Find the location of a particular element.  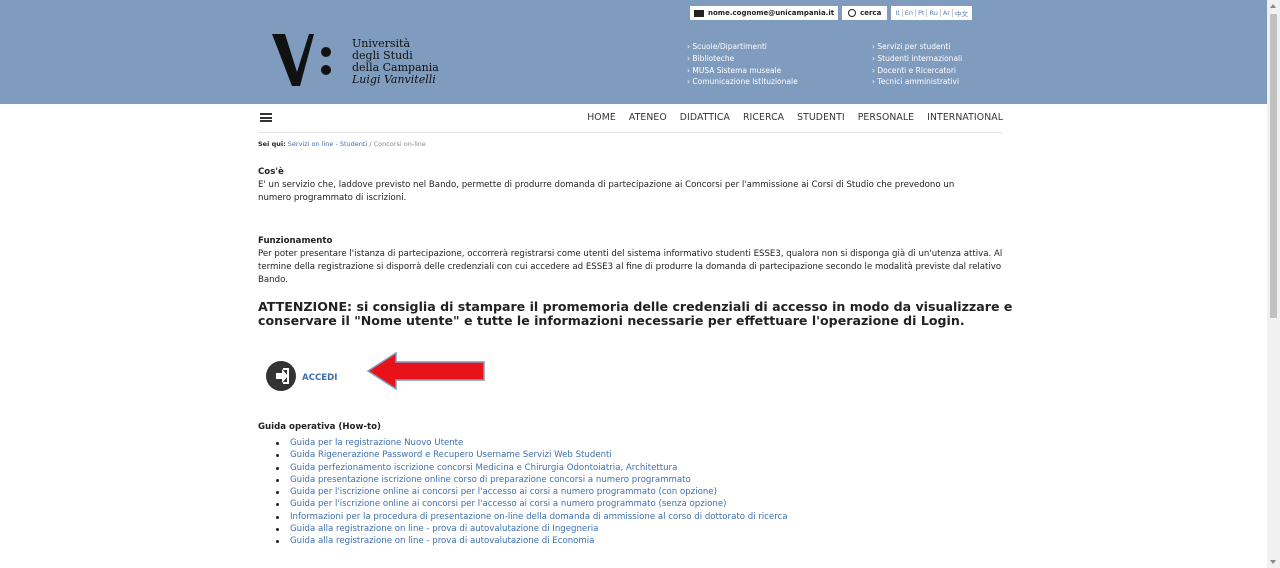

login-icon is located at coordinates (282, 376).